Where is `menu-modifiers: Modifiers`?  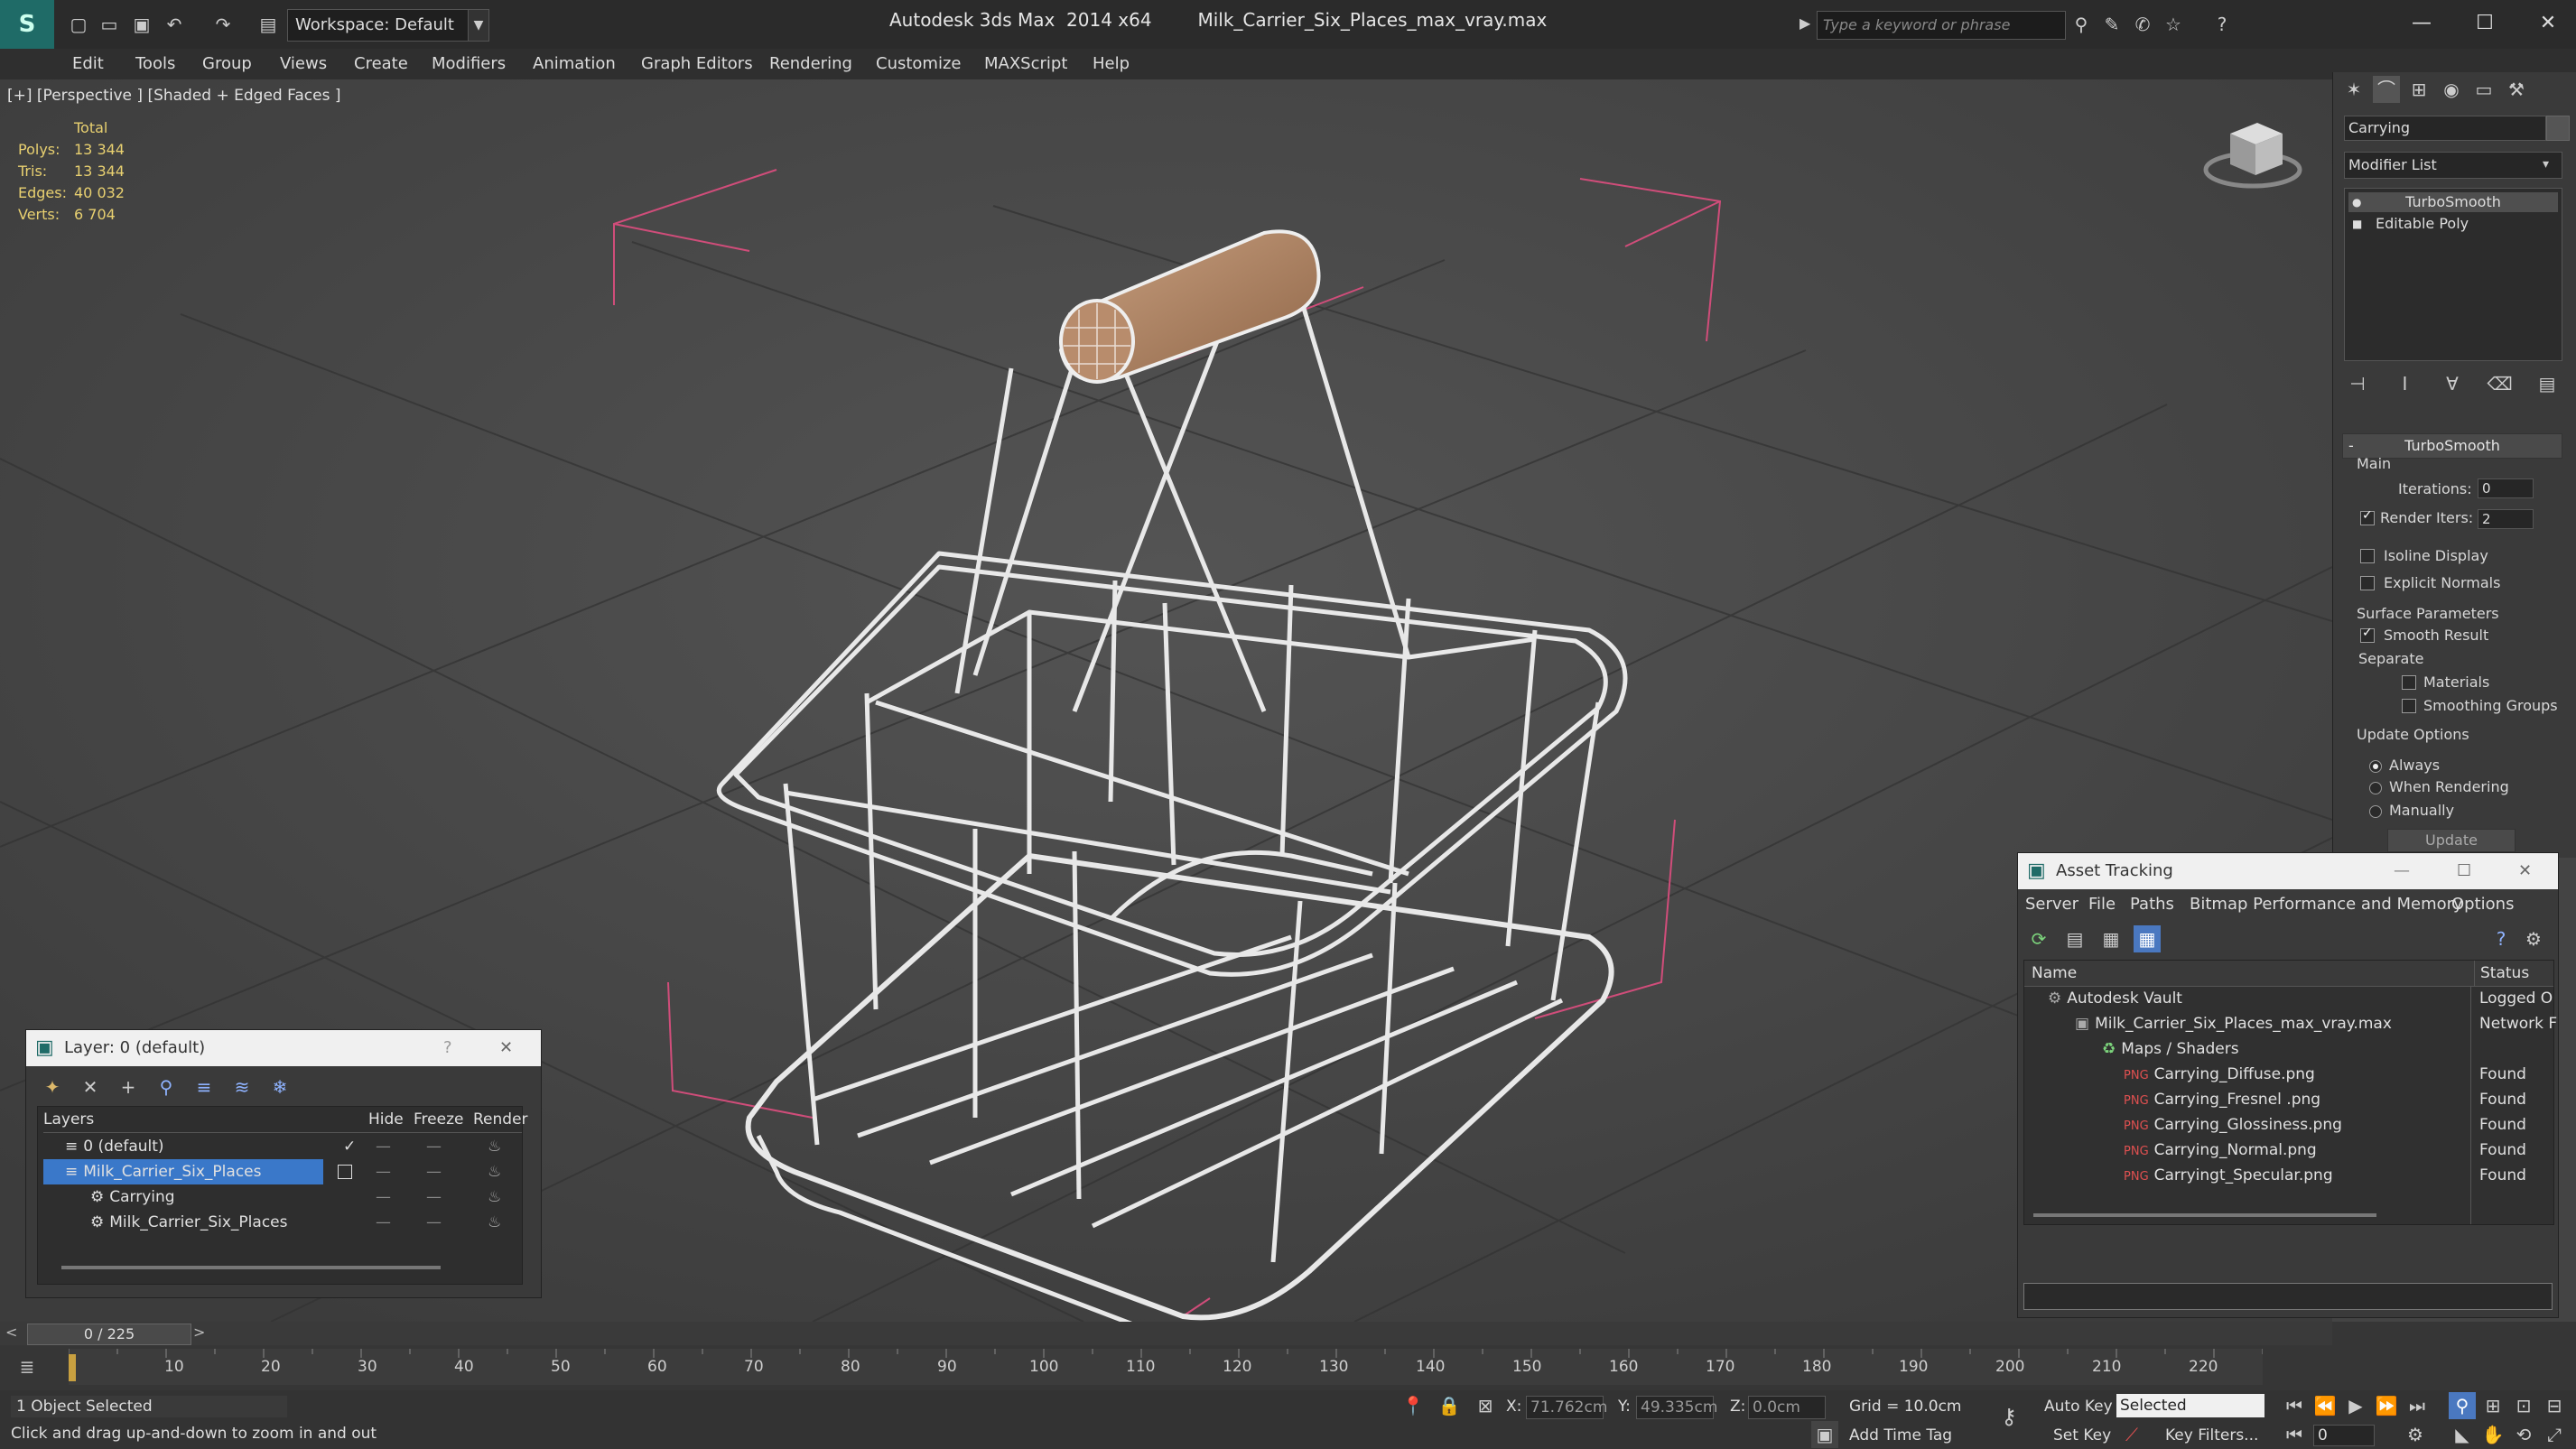
menu-modifiers: Modifiers is located at coordinates (469, 64).